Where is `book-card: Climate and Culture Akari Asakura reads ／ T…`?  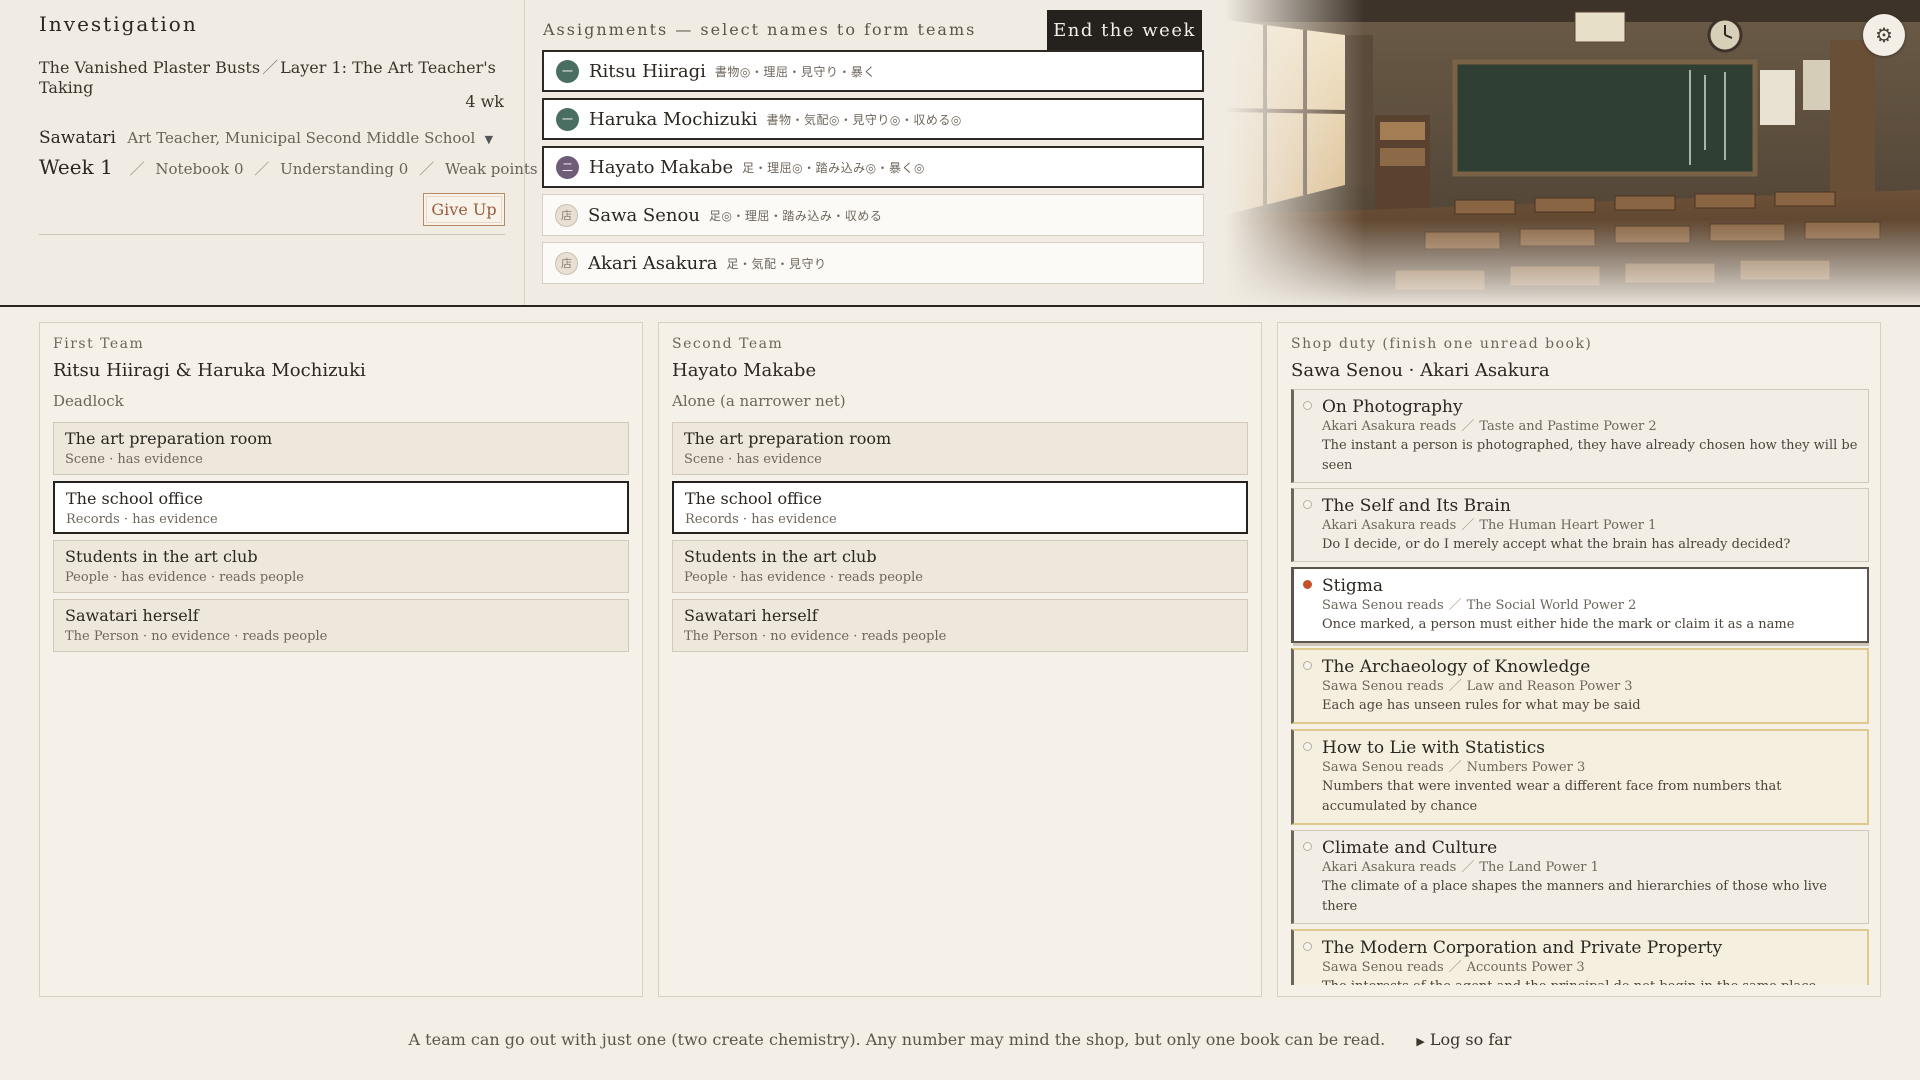
book-card: Climate and Culture Akari Asakura reads ／ T… is located at coordinates (1580, 877).